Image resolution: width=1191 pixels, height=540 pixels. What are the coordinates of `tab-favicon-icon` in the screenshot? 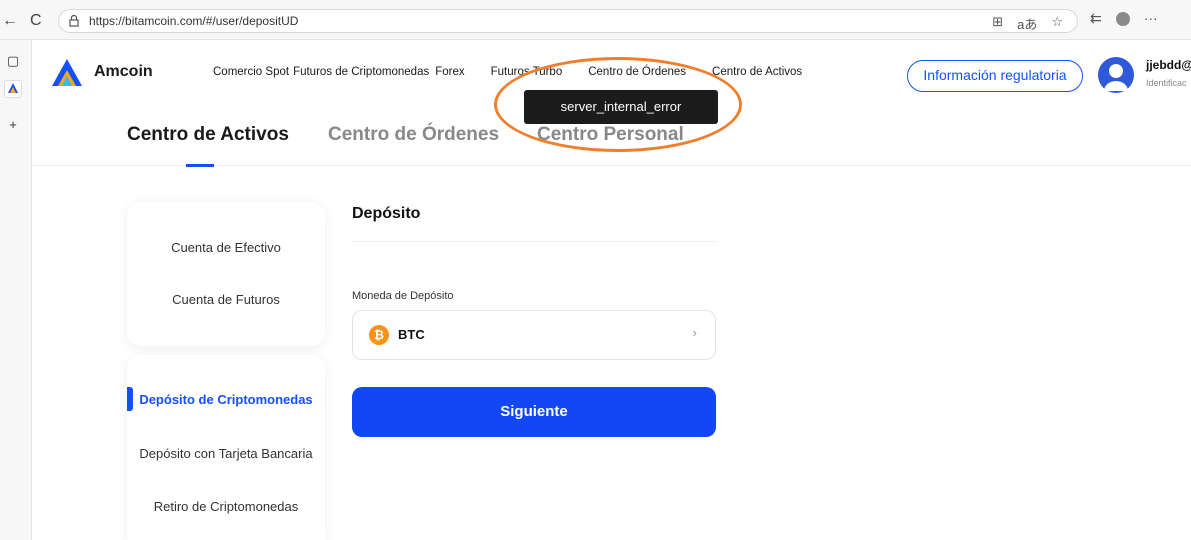 It's located at (13, 89).